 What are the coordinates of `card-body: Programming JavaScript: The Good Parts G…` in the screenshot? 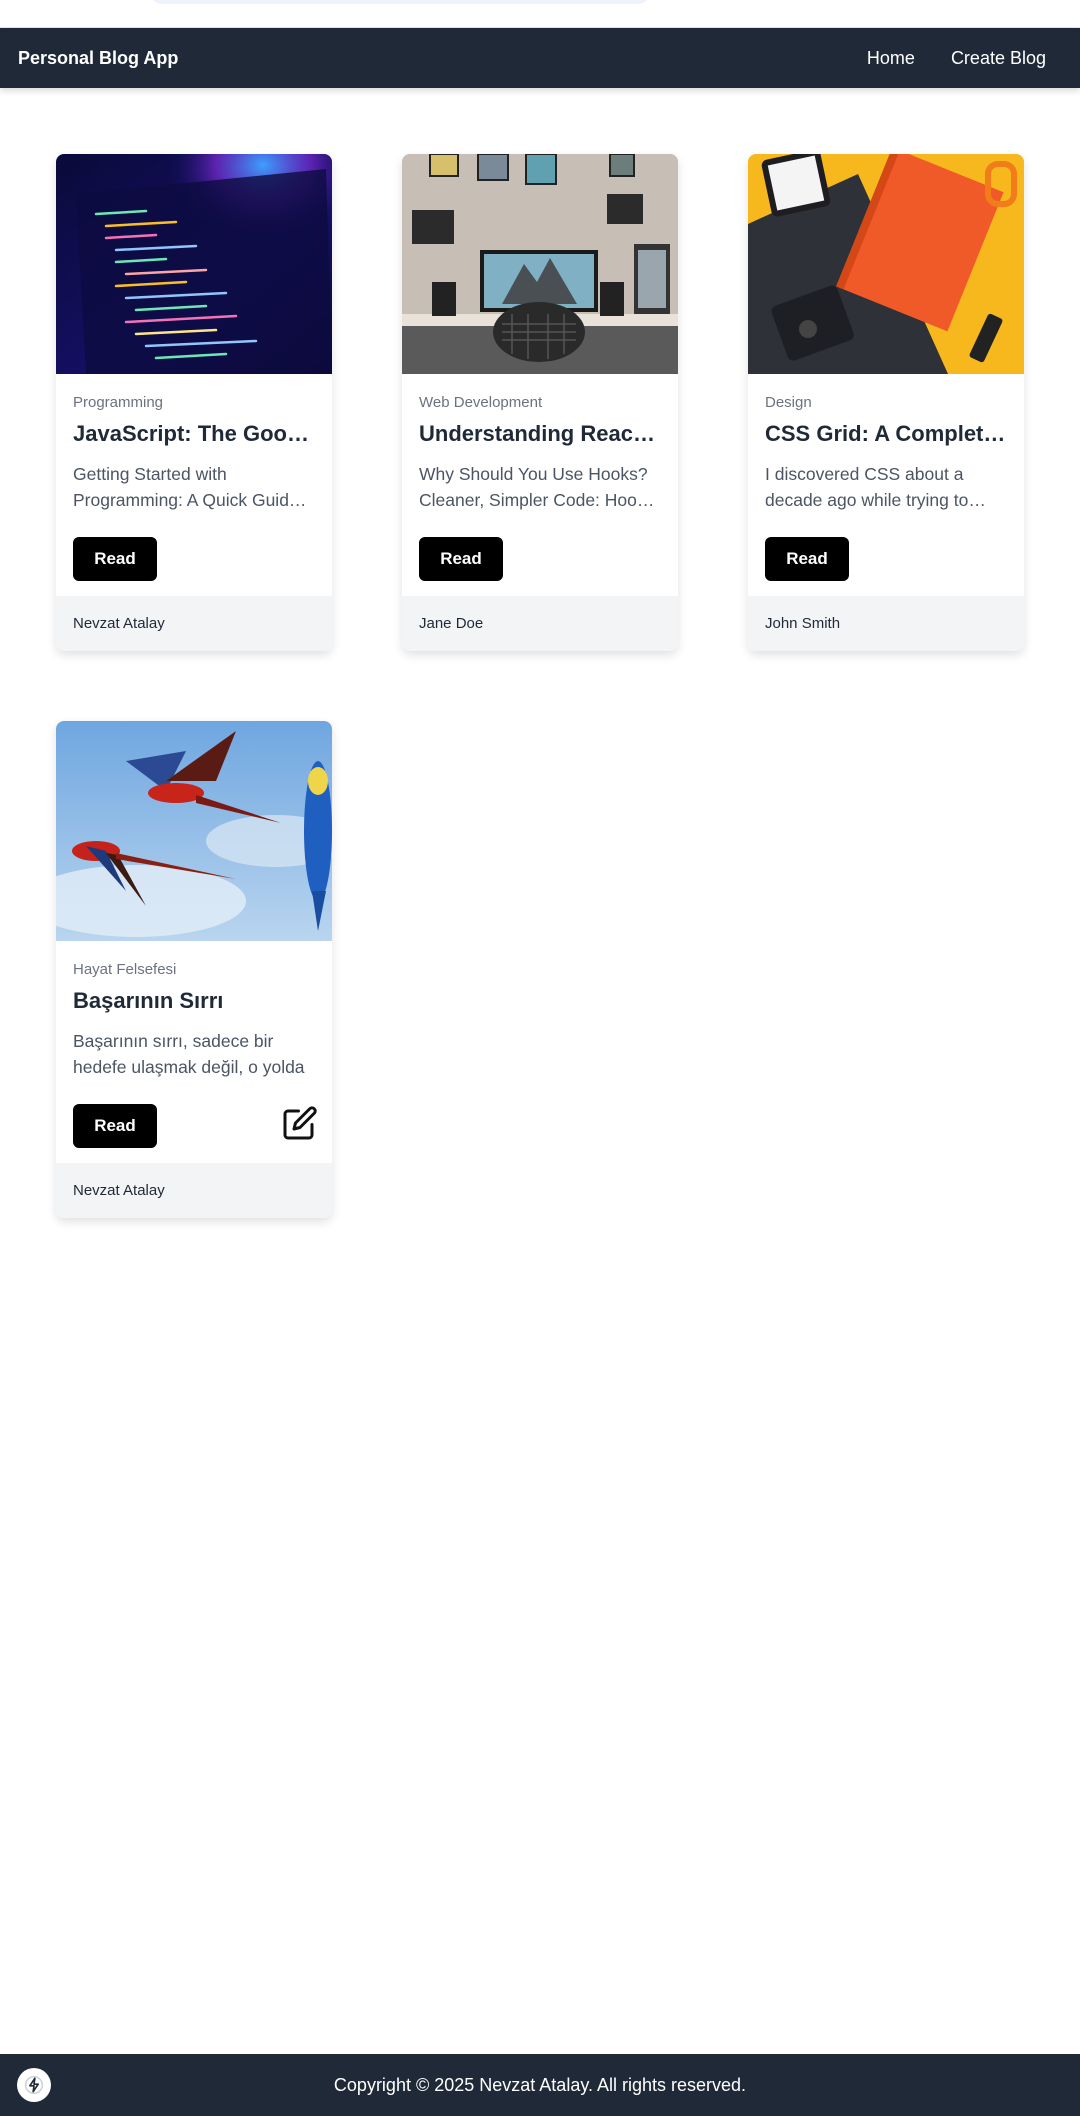 It's located at (194, 485).